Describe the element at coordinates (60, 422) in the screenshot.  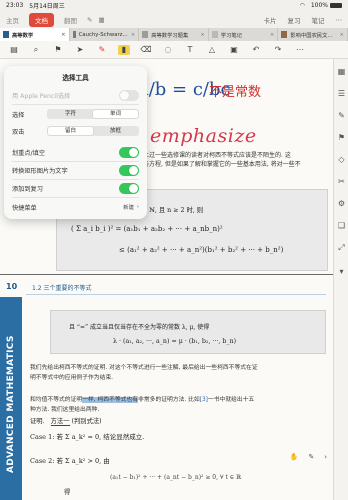
I see `method-label: 方法一` at that location.